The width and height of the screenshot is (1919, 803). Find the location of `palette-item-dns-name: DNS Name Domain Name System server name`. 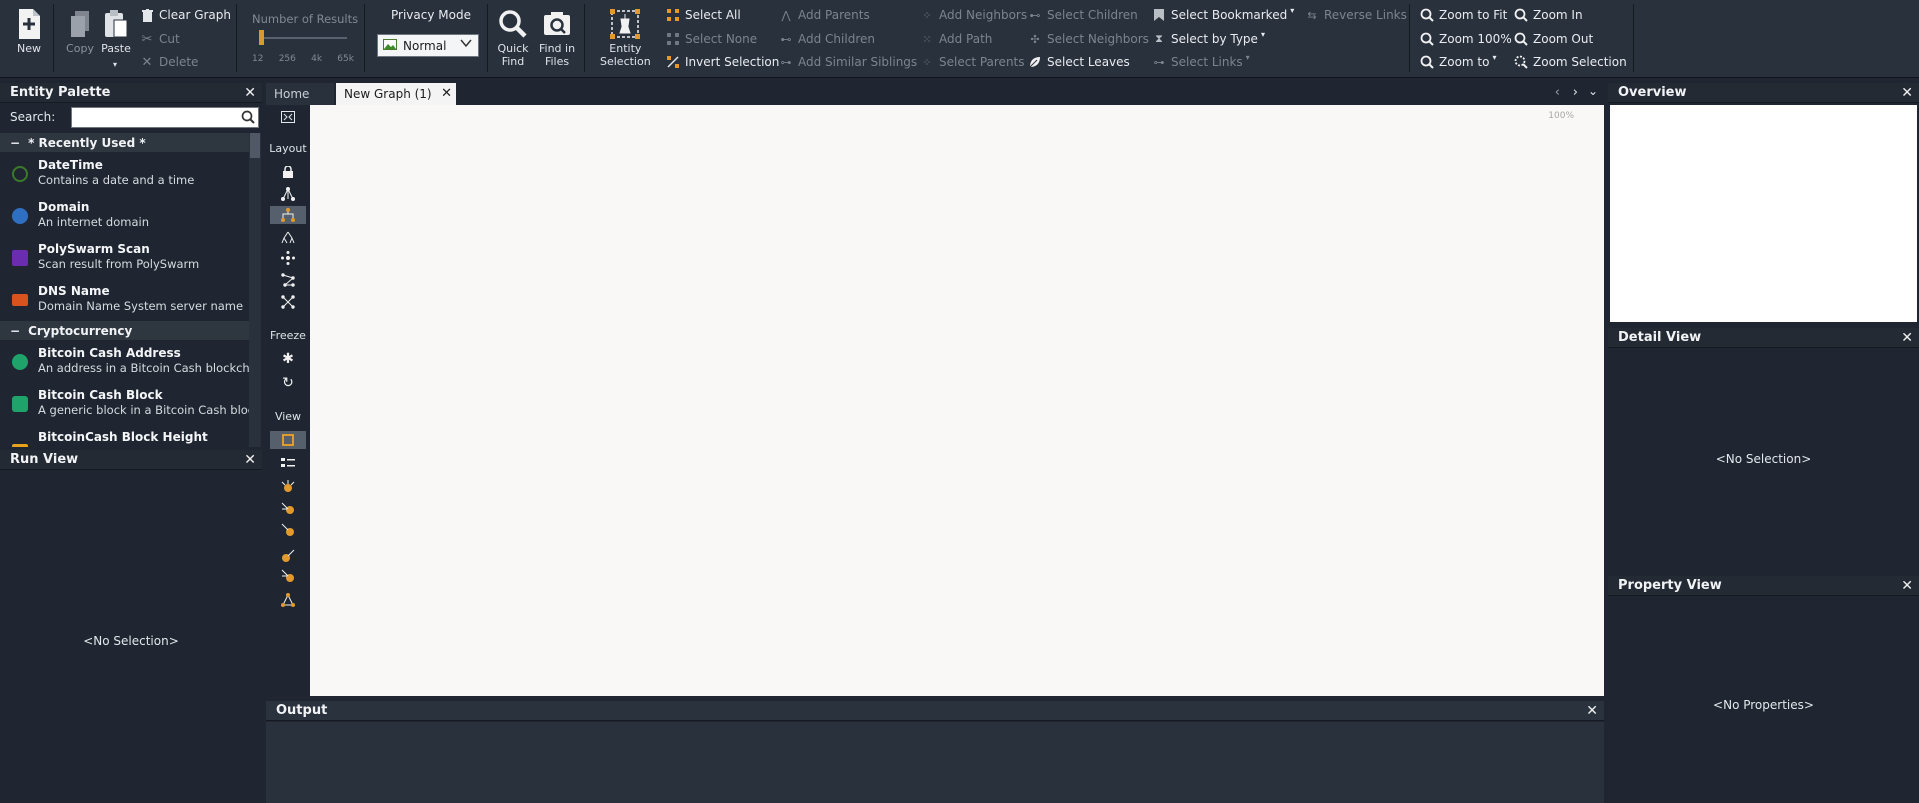

palette-item-dns-name: DNS Name Domain Name System server name is located at coordinates (125, 303).